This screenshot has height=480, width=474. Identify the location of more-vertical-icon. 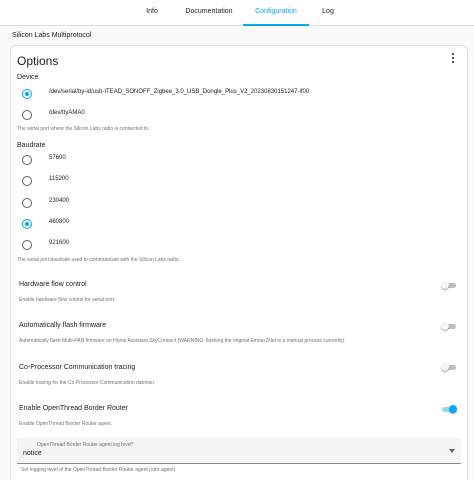
(453, 58).